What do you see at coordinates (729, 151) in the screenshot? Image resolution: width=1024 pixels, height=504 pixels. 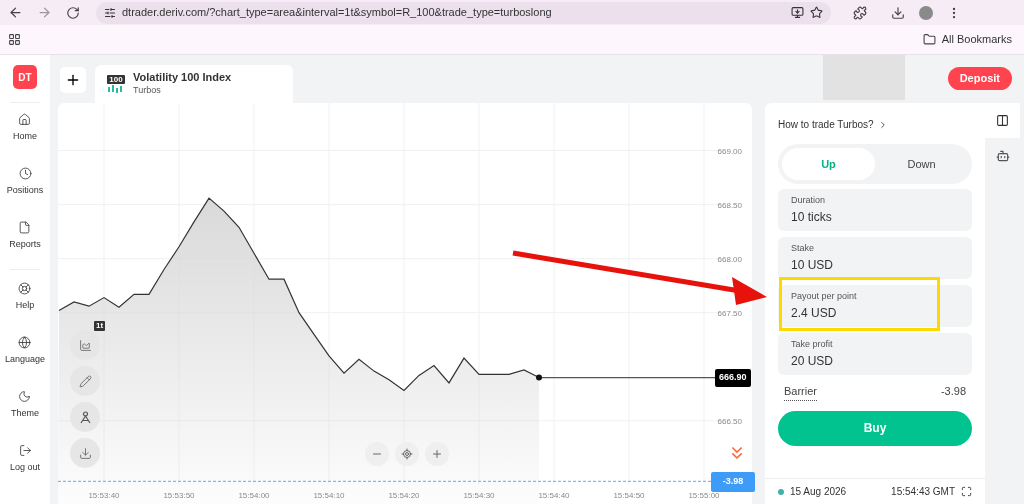 I see `y-axis-label: 669.00` at bounding box center [729, 151].